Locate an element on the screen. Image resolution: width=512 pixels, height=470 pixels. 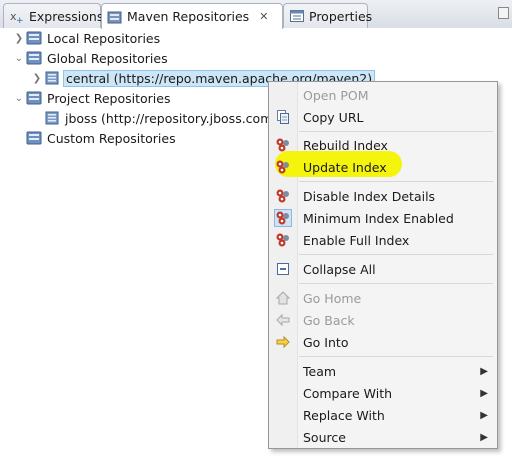
menu-item-label: Team is located at coordinates (320, 371).